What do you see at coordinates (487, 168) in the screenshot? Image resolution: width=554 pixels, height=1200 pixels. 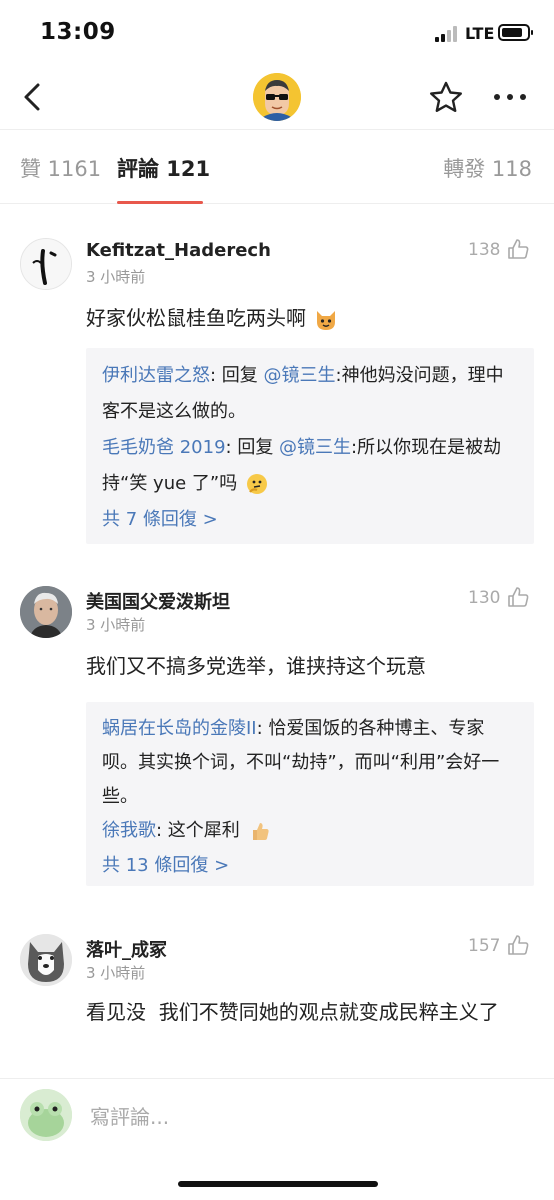 I see `tab-reposts: 轉發 118` at bounding box center [487, 168].